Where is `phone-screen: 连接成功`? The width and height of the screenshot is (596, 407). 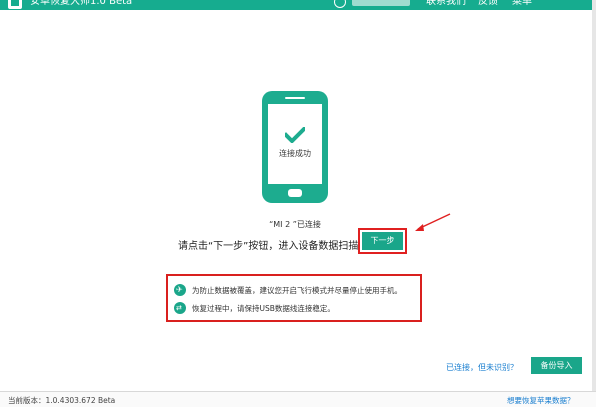 phone-screen: 连接成功 is located at coordinates (295, 144).